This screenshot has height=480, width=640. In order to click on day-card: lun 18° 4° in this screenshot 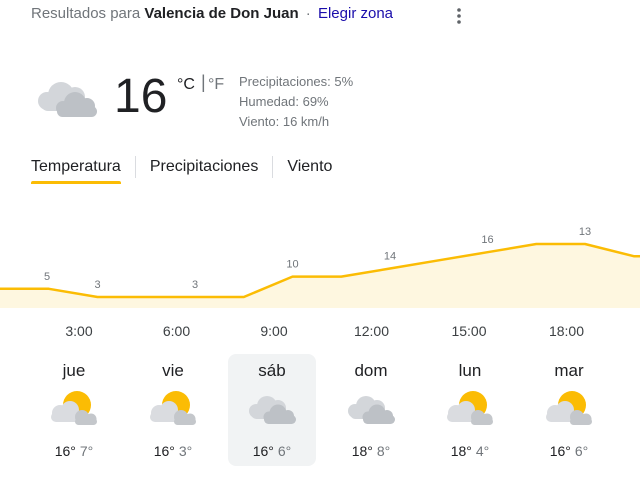, I will do `click(470, 410)`.